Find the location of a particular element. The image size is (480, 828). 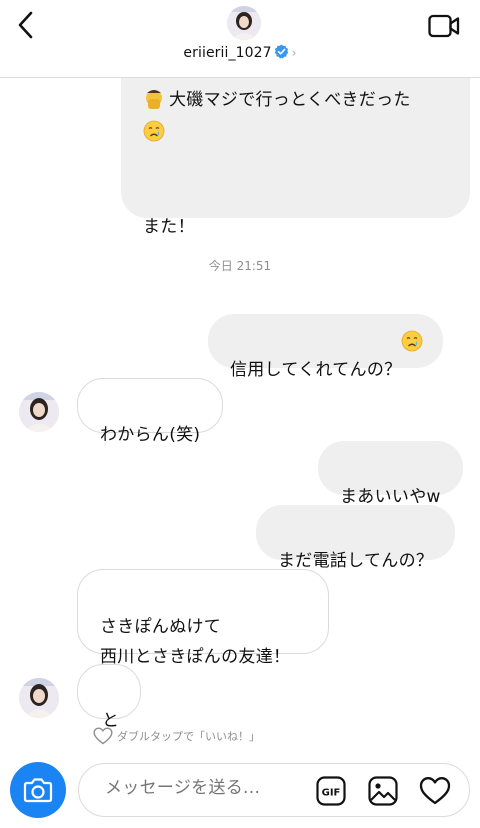

like-button is located at coordinates (435, 791).